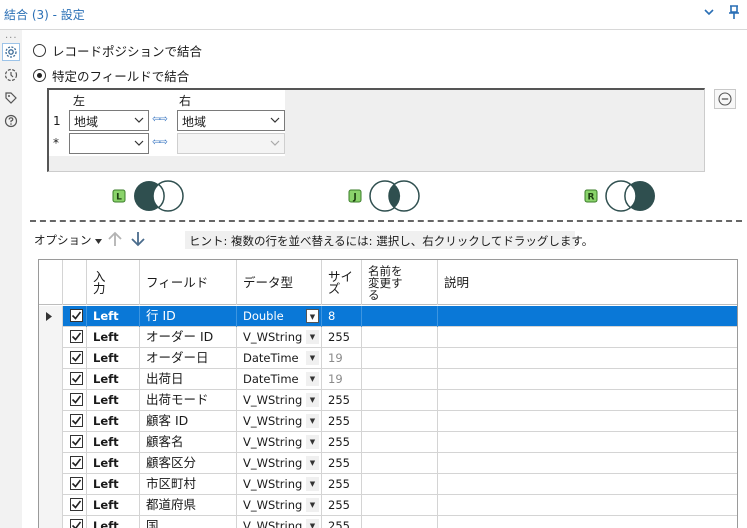 The image size is (747, 528). Describe the element at coordinates (587, 282) in the screenshot. I see `column-header-description: 説明` at that location.